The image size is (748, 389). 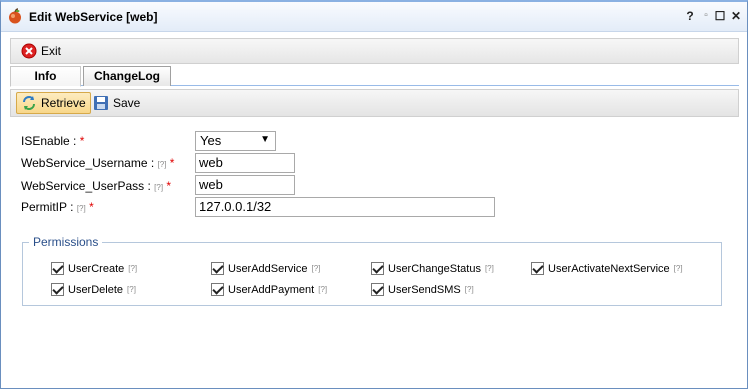 I want to click on permission-label: UserSendSMS, so click(x=424, y=289).